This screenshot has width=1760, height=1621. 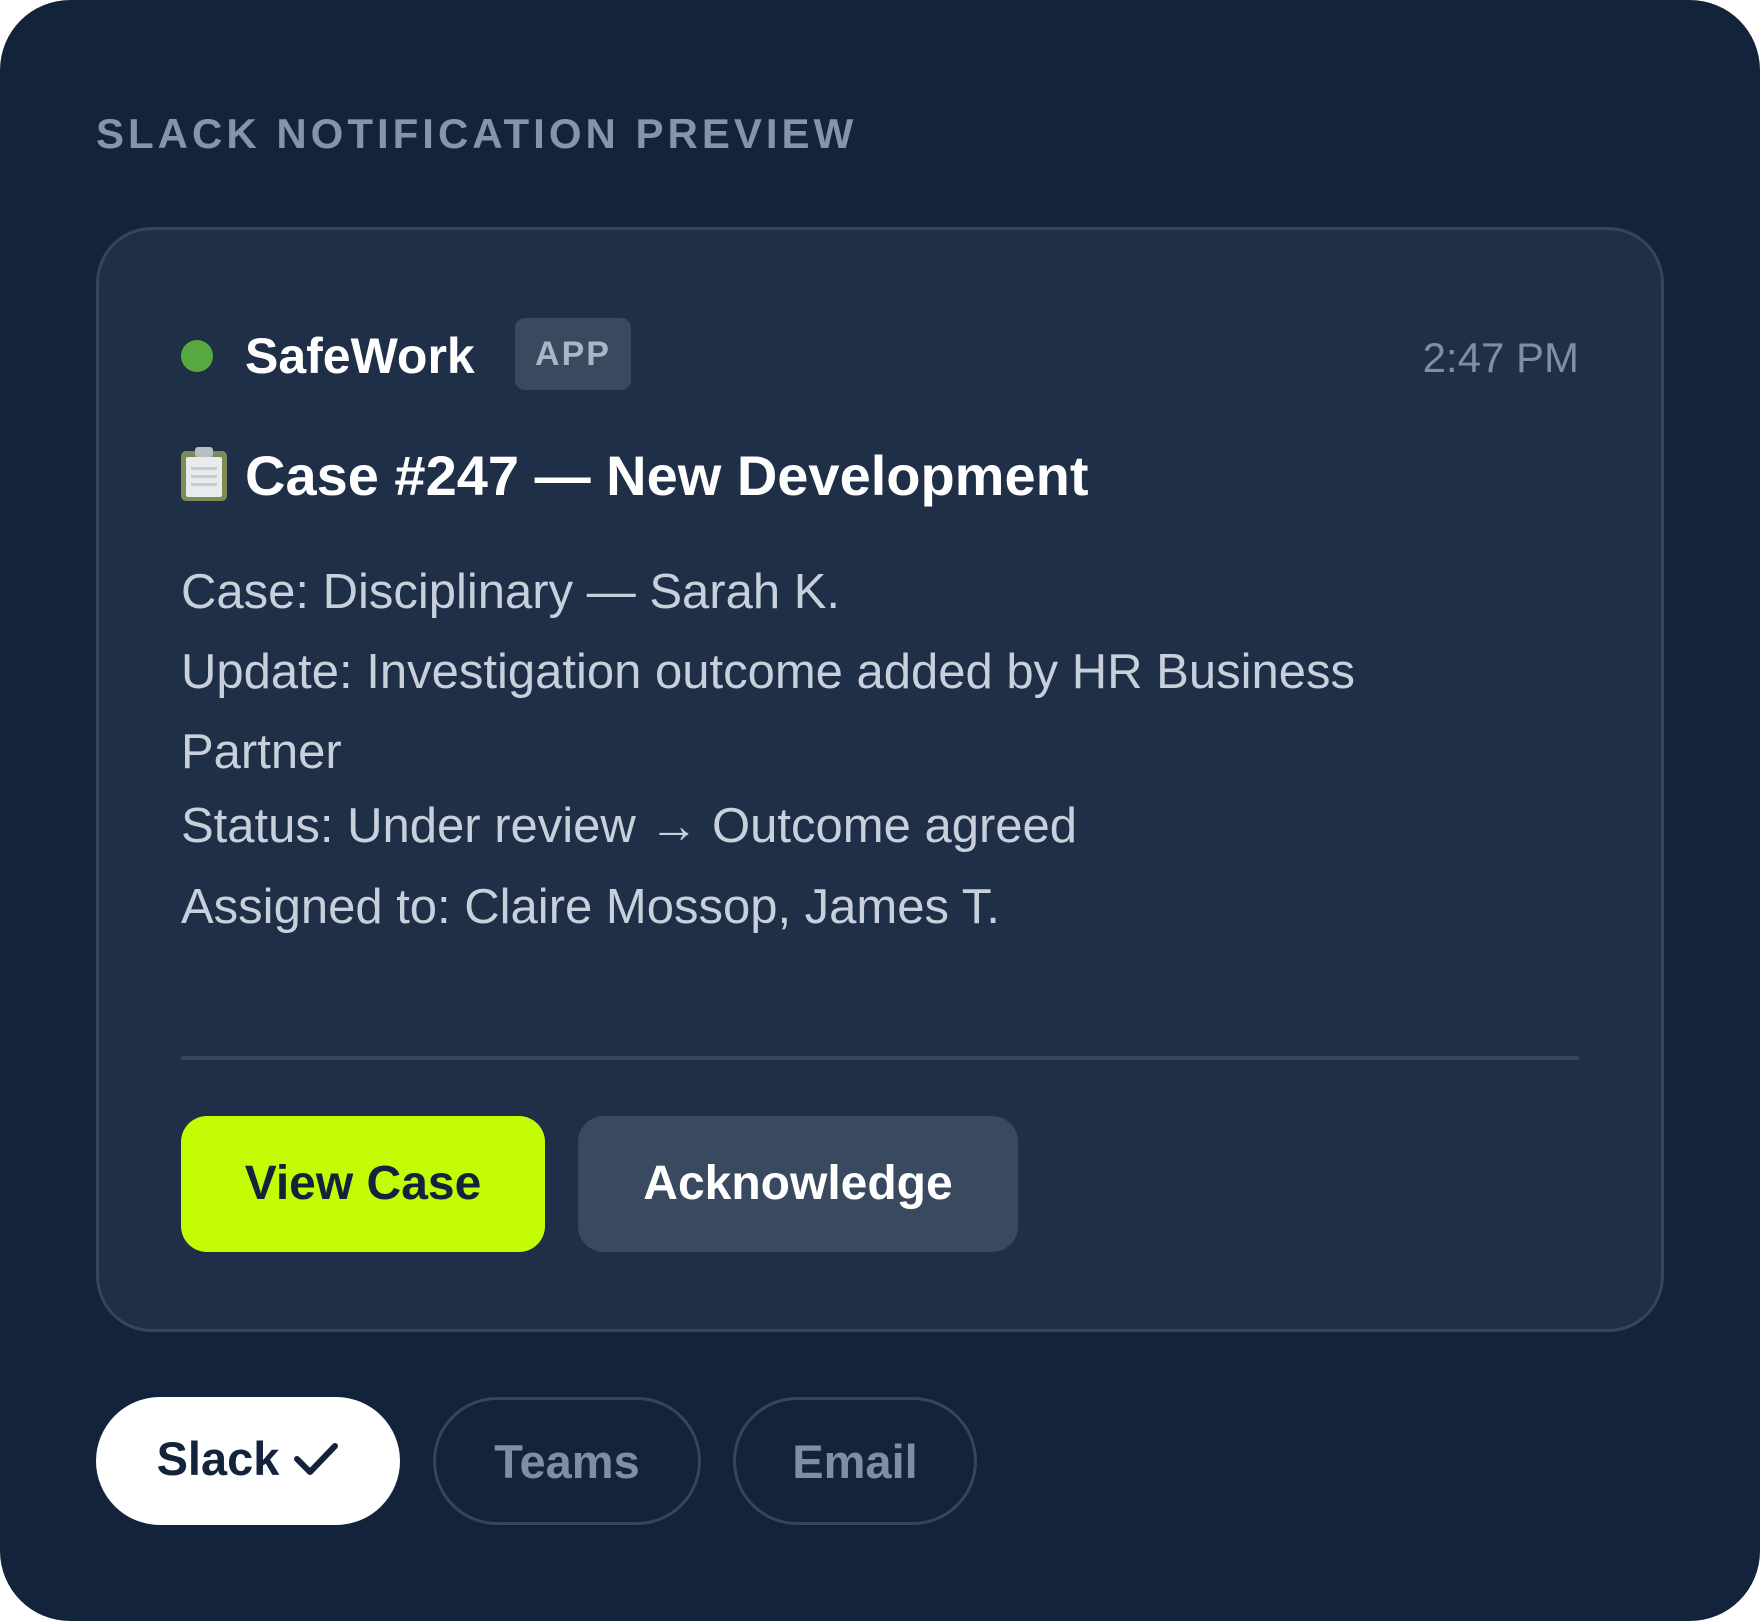 I want to click on detail-assigned: Assigned to: Claire Mossop, James T., so click(x=590, y=907).